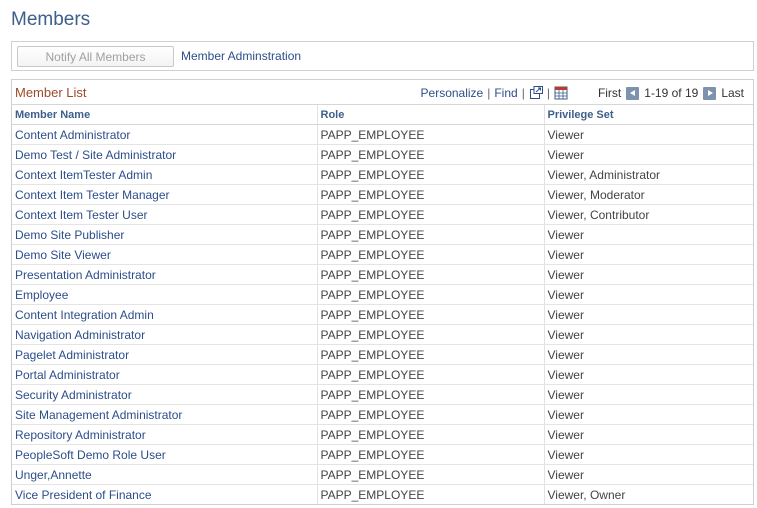  I want to click on member-name-link: Content Administrator, so click(72, 135).